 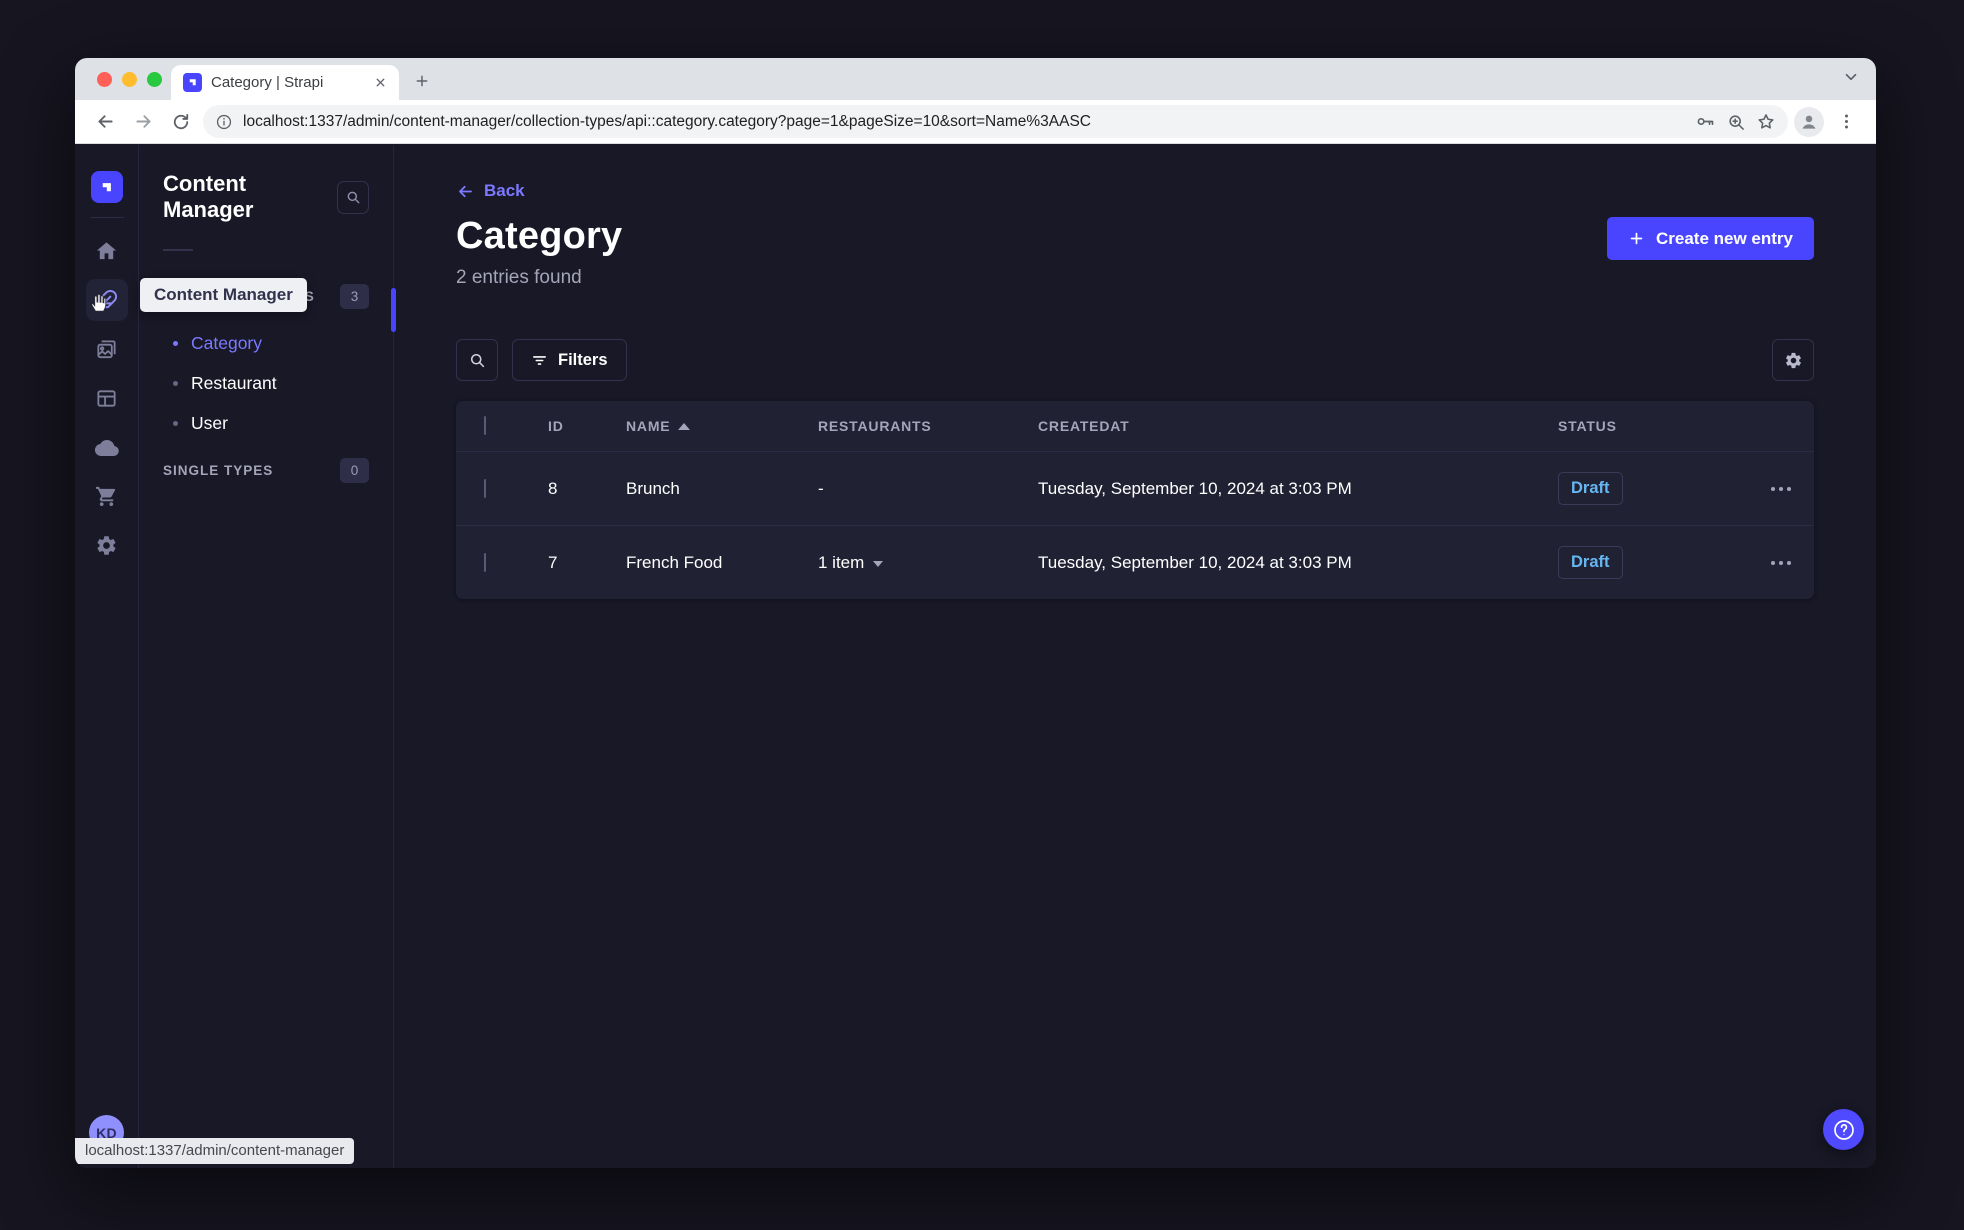 What do you see at coordinates (1846, 122) in the screenshot?
I see `browser-menu-icon` at bounding box center [1846, 122].